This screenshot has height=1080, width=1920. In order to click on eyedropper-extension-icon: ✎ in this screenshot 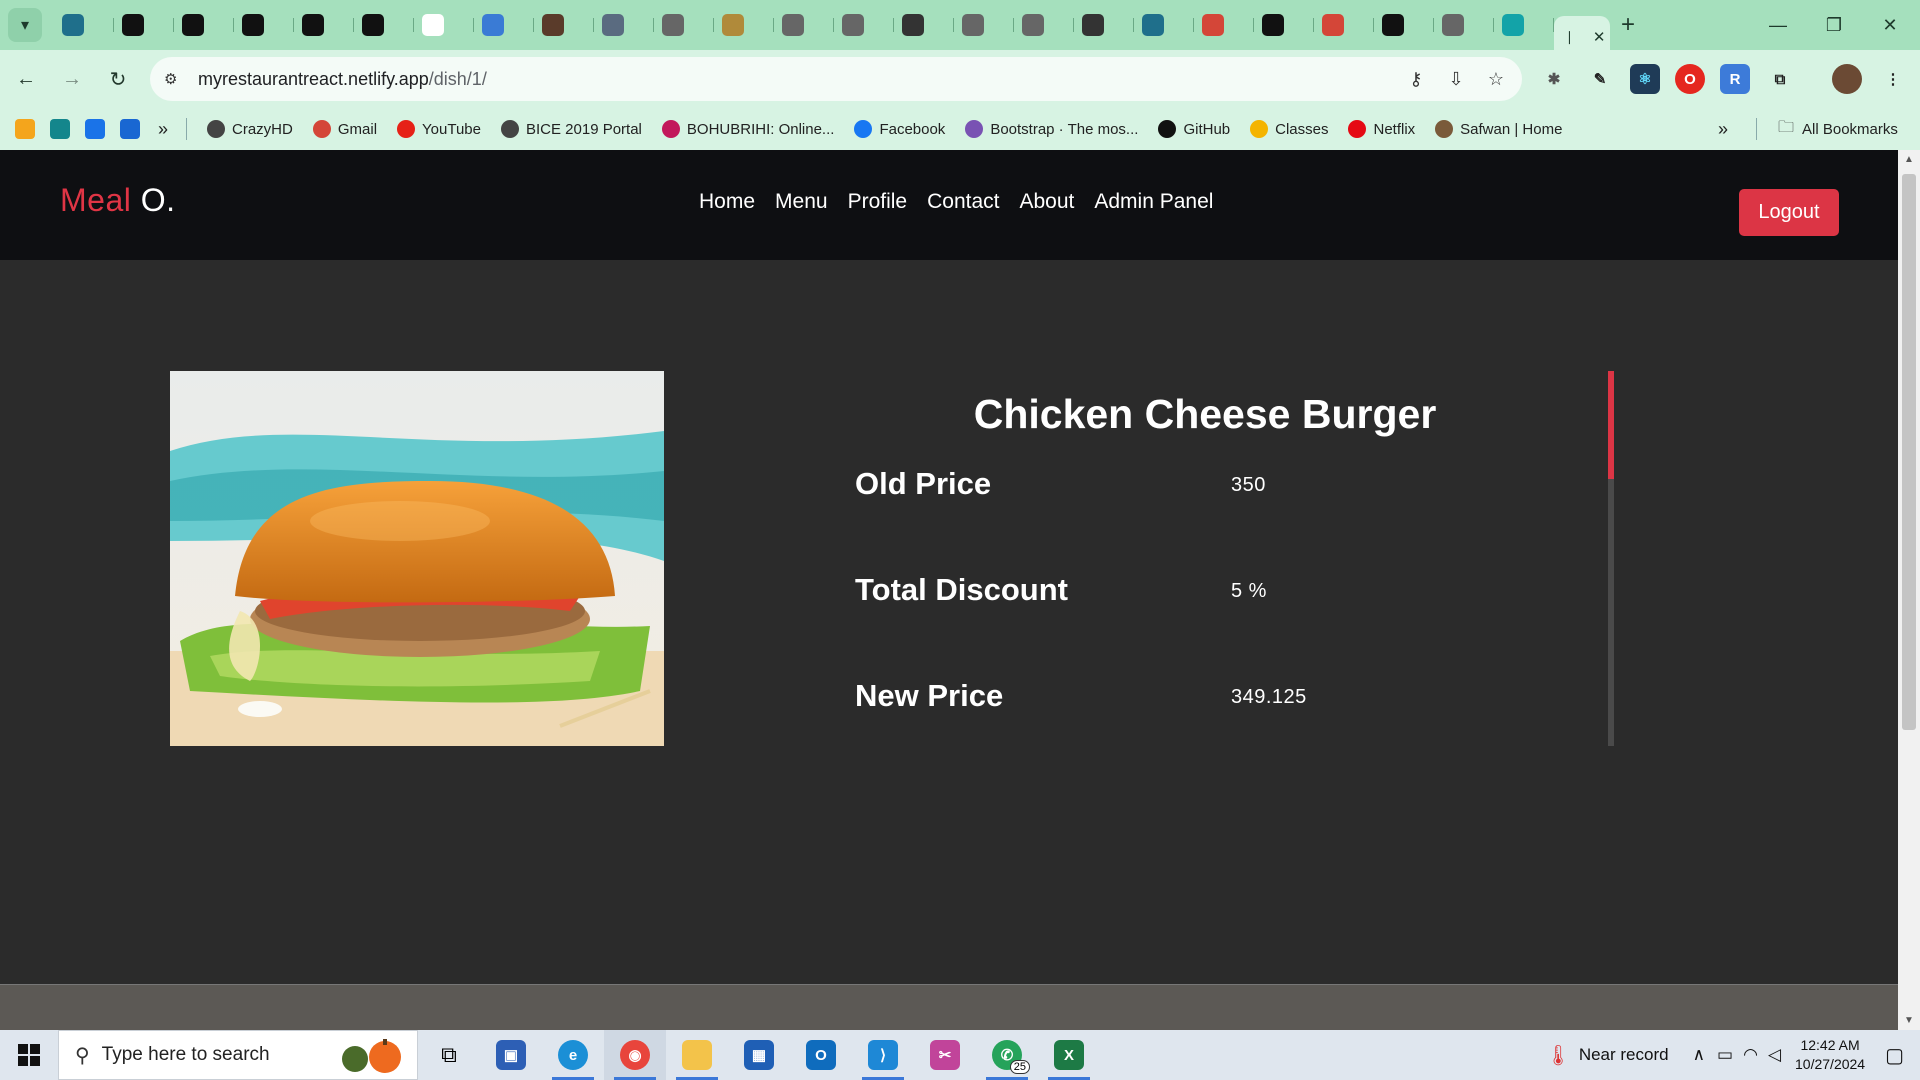, I will do `click(1600, 79)`.